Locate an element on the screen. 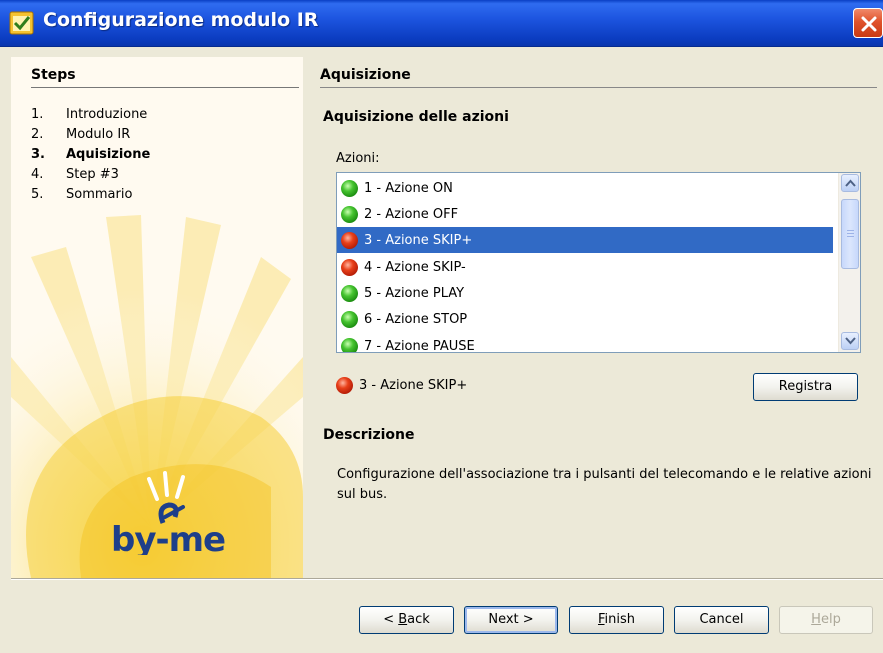 The image size is (883, 653). actions-list-label: Azioni: is located at coordinates (358, 158).